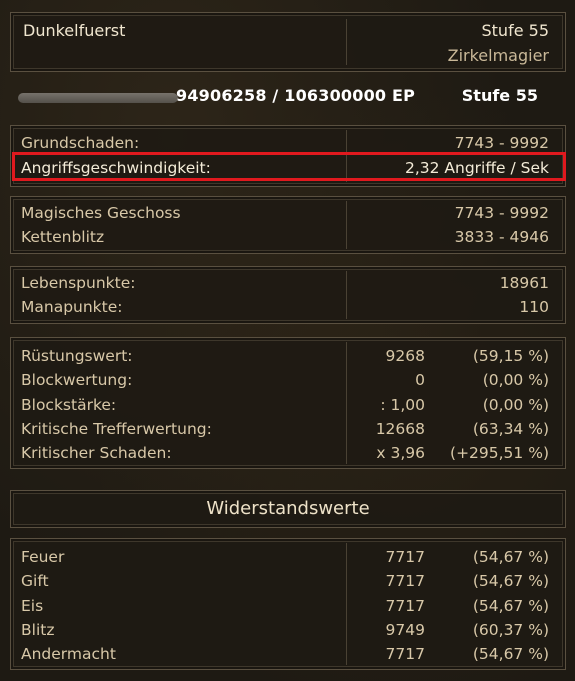  Describe the element at coordinates (498, 55) in the screenshot. I see `character-class: Zirkelmagier` at that location.